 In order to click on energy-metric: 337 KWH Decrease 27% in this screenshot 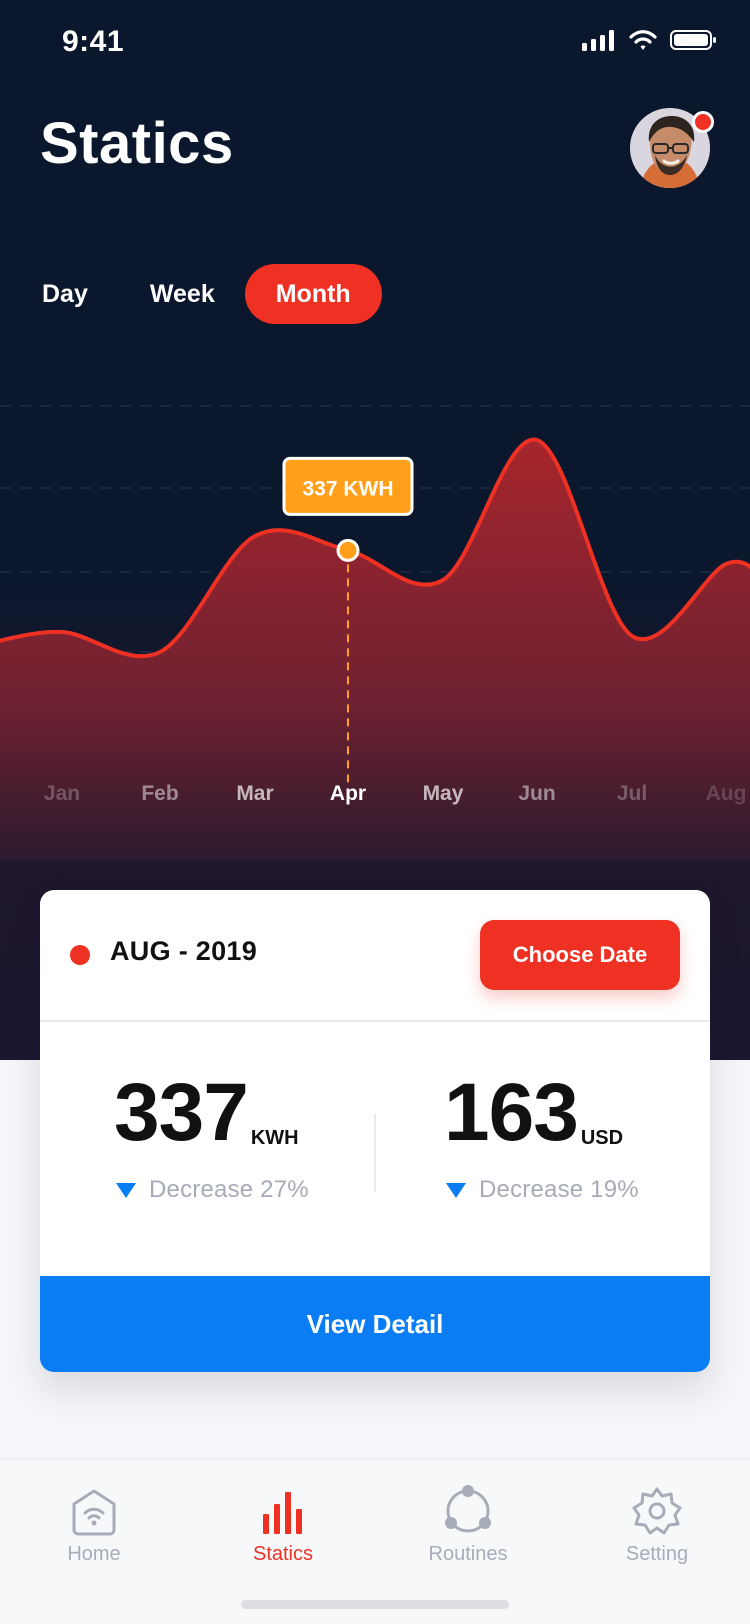, I will do `click(264, 1137)`.